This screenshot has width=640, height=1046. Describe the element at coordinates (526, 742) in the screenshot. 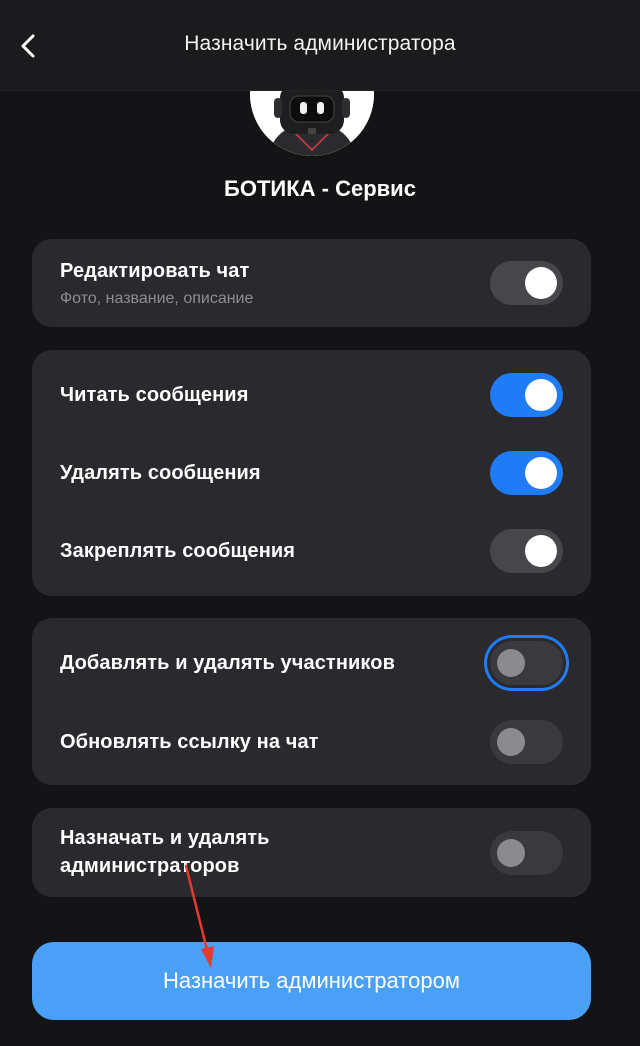

I see `toggle-update-link` at that location.